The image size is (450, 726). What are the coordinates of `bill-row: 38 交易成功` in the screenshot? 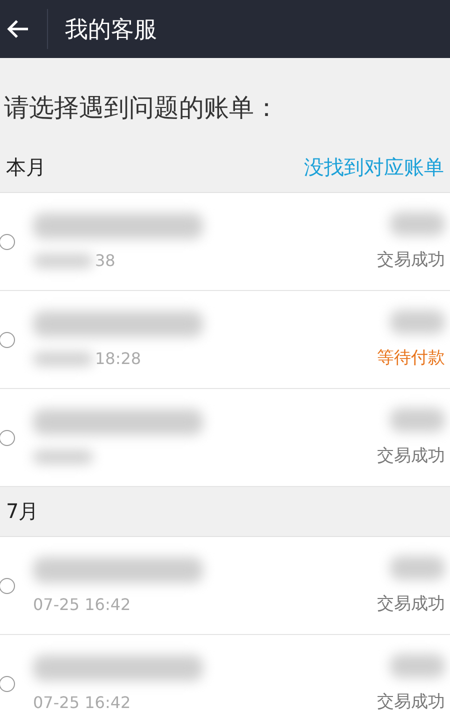 It's located at (225, 242).